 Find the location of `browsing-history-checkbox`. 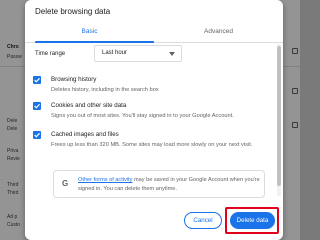

browsing-history-checkbox is located at coordinates (37, 80).